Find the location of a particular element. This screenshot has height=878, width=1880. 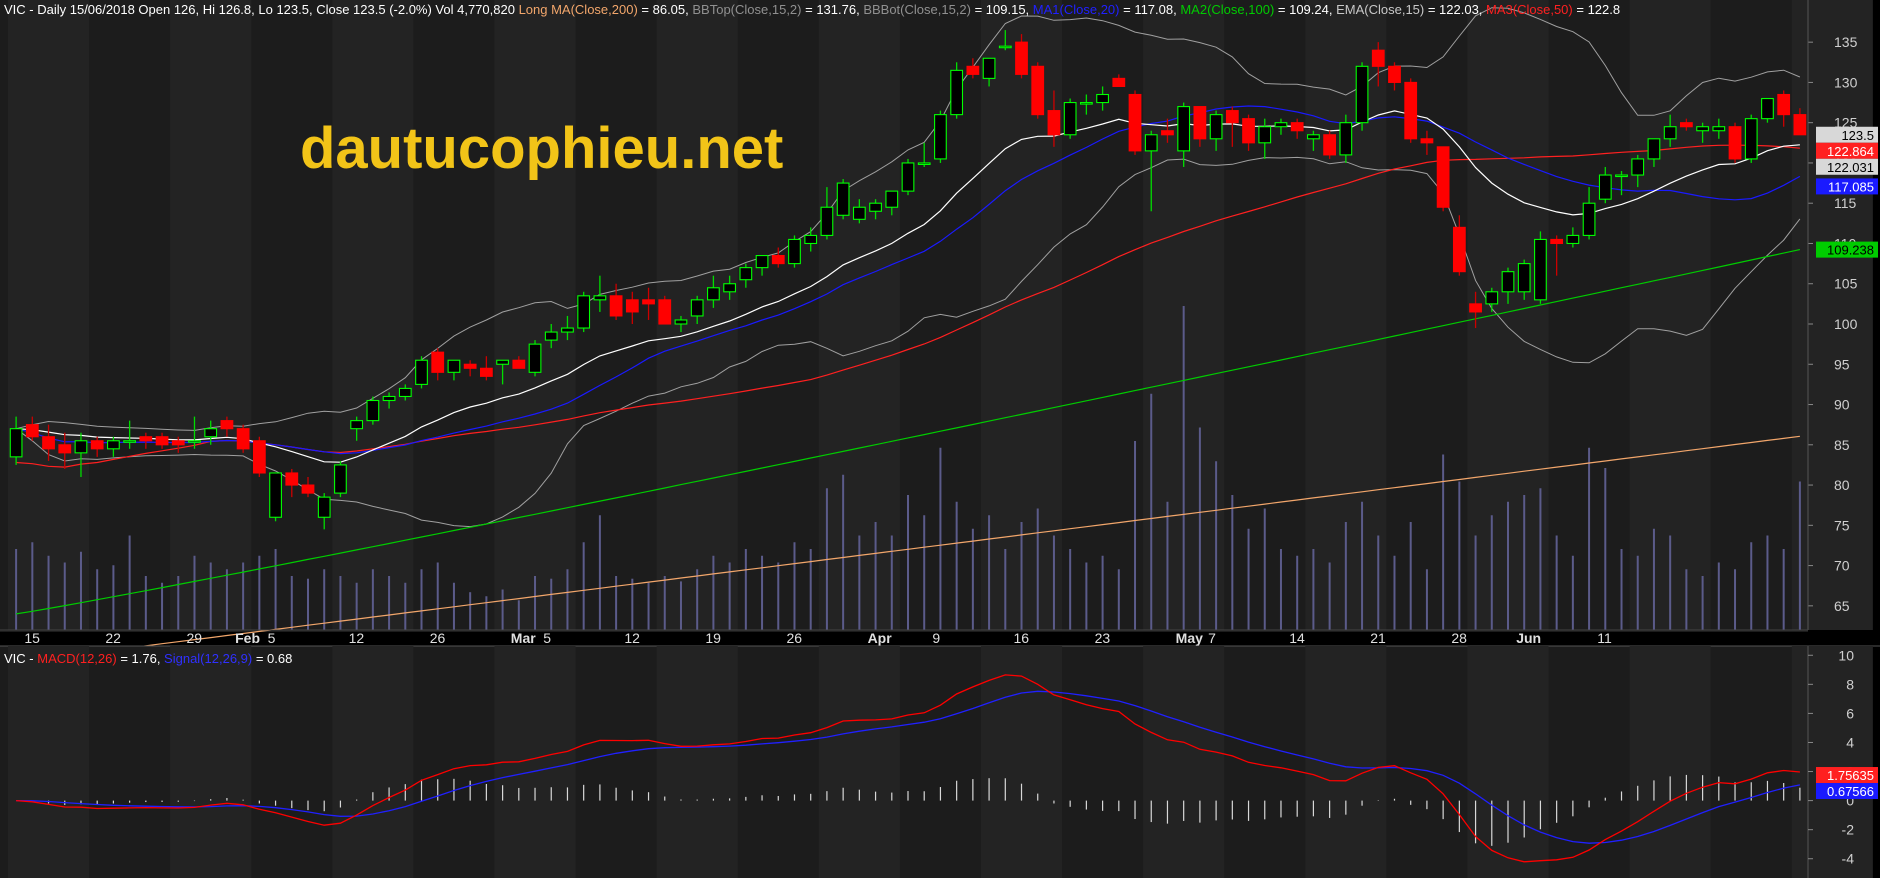

x-axis-label: 7 is located at coordinates (1212, 638).